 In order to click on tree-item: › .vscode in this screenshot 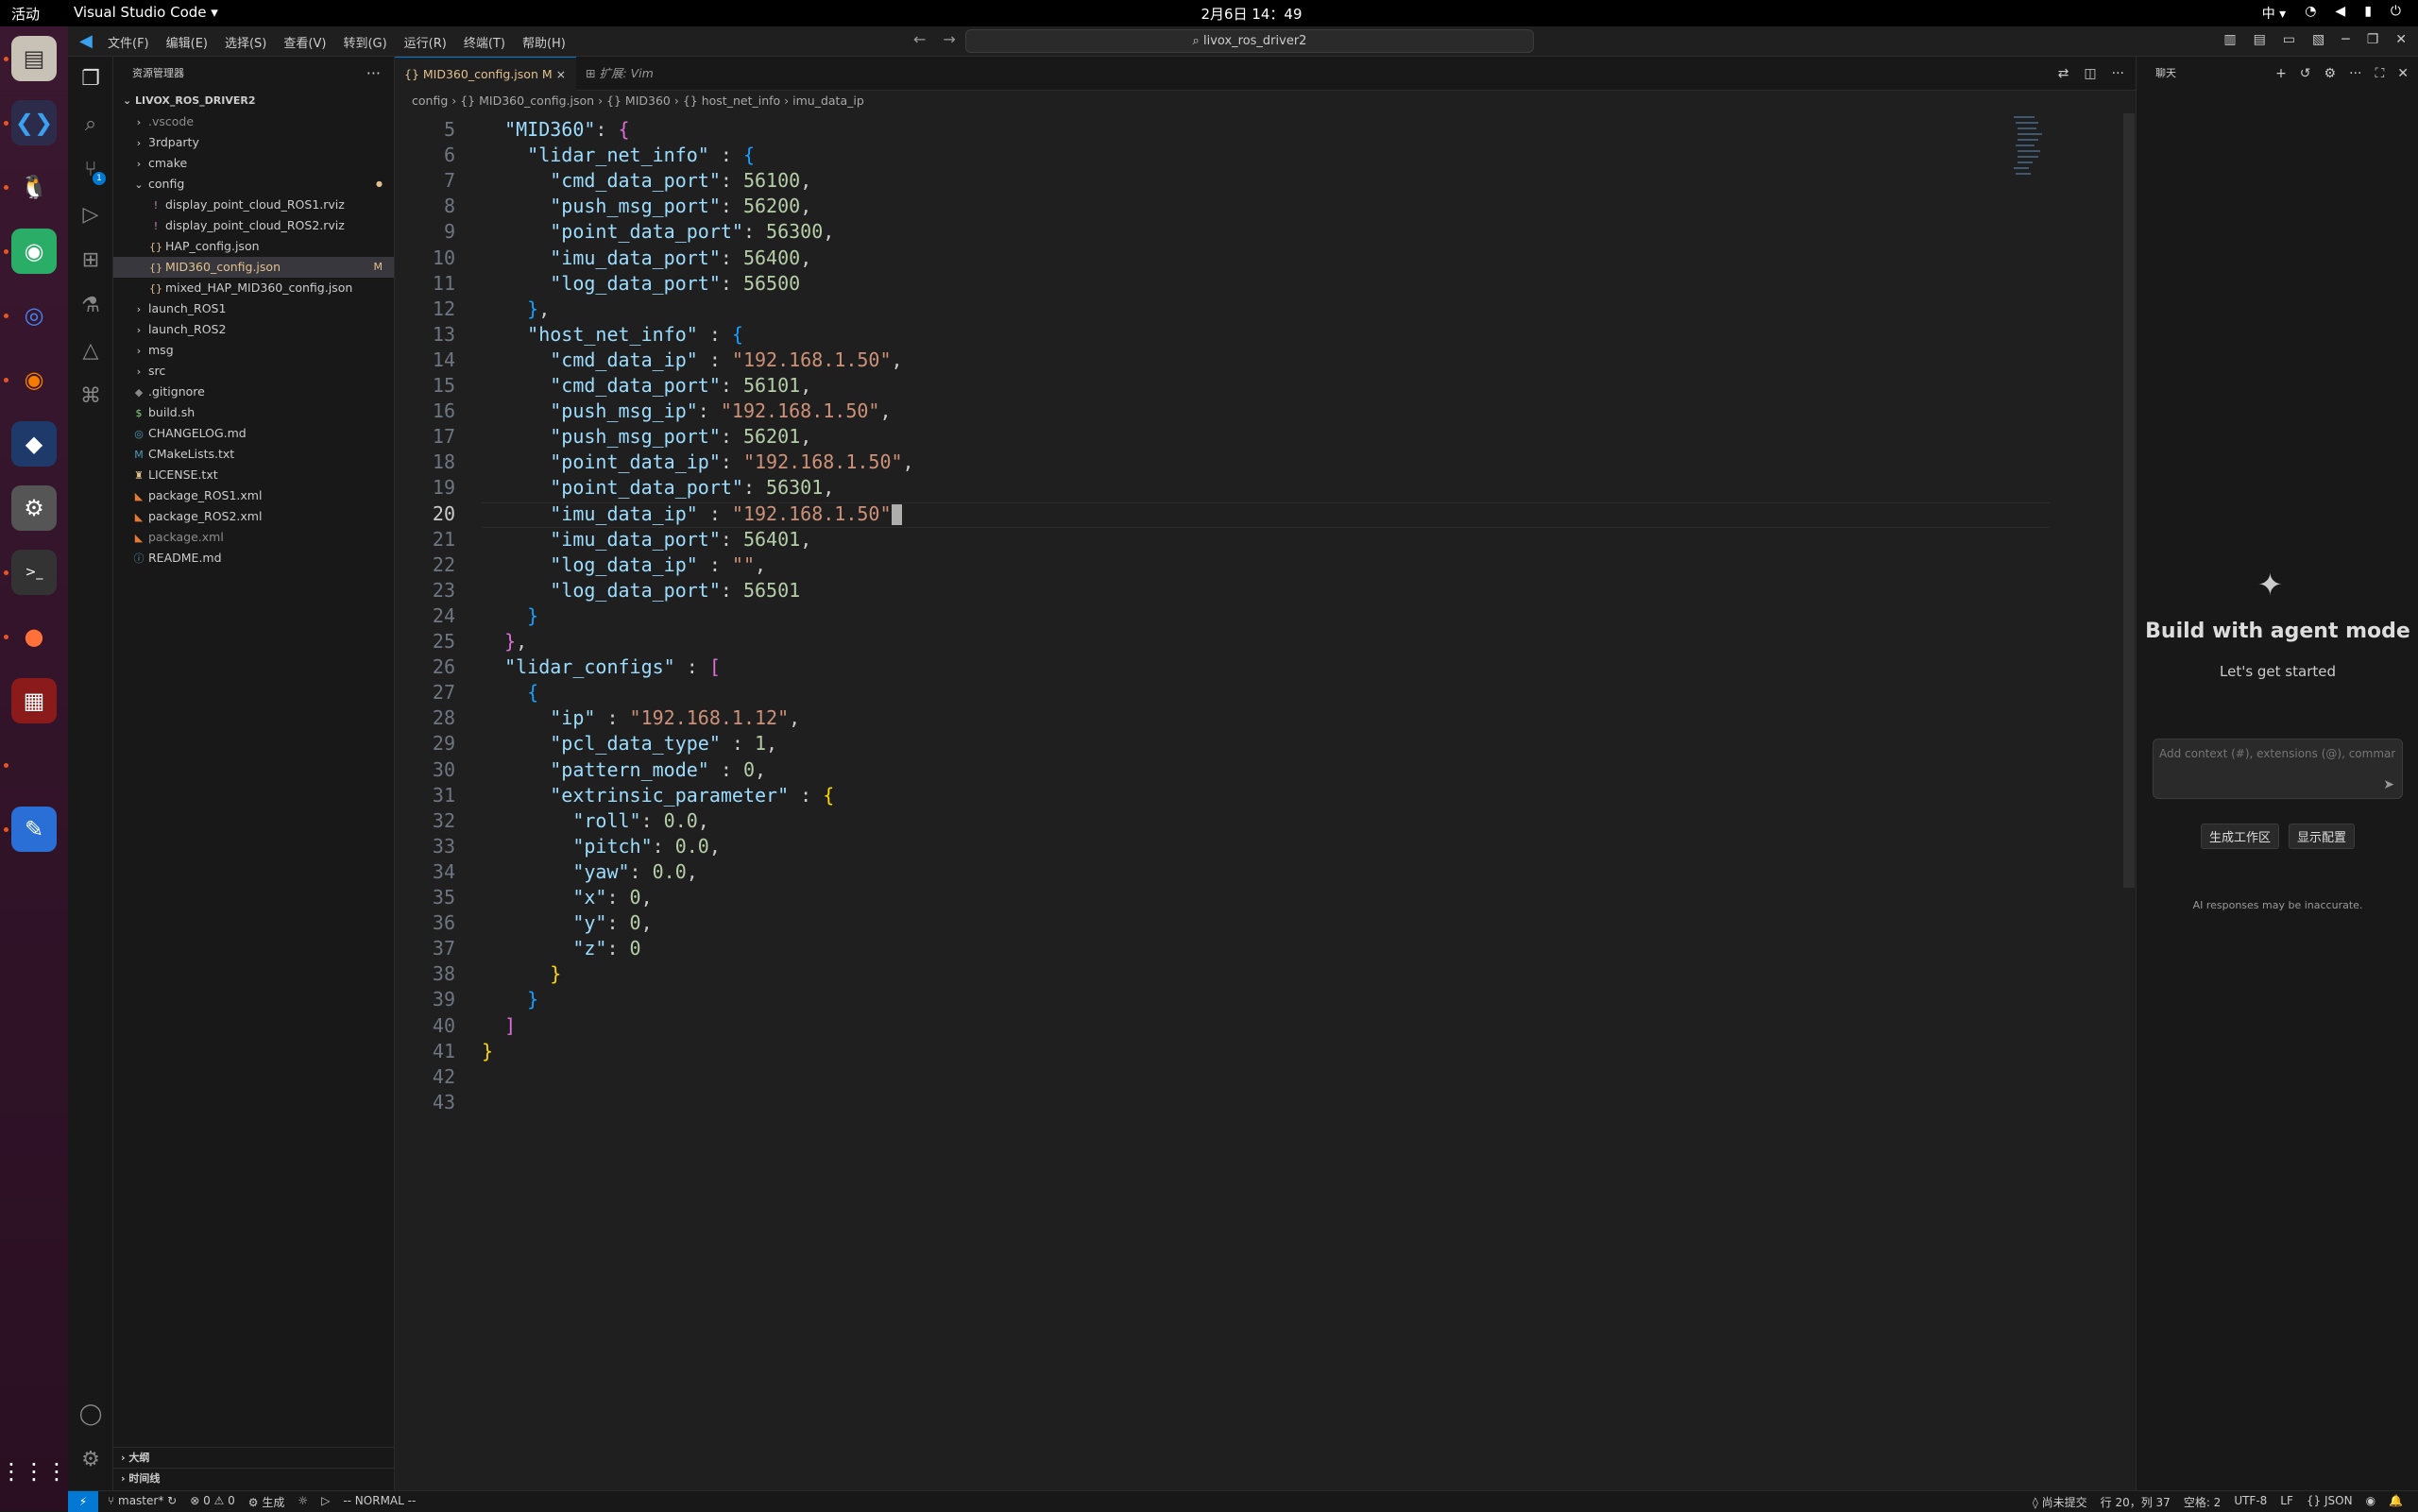, I will do `click(253, 121)`.